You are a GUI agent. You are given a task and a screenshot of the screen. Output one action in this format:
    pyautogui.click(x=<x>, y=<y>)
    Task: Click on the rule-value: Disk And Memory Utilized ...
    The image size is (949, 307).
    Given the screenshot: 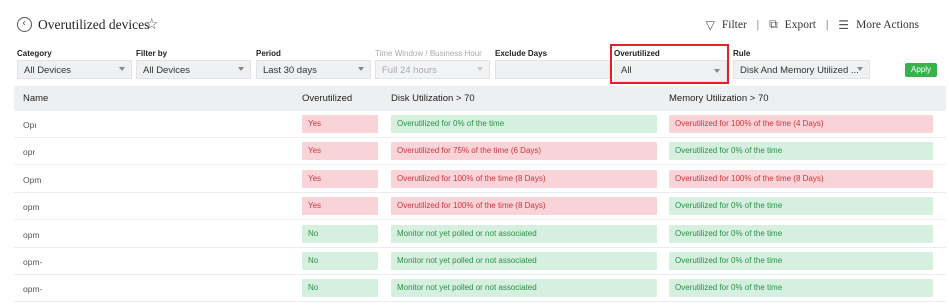 What is the action you would take?
    pyautogui.click(x=799, y=70)
    